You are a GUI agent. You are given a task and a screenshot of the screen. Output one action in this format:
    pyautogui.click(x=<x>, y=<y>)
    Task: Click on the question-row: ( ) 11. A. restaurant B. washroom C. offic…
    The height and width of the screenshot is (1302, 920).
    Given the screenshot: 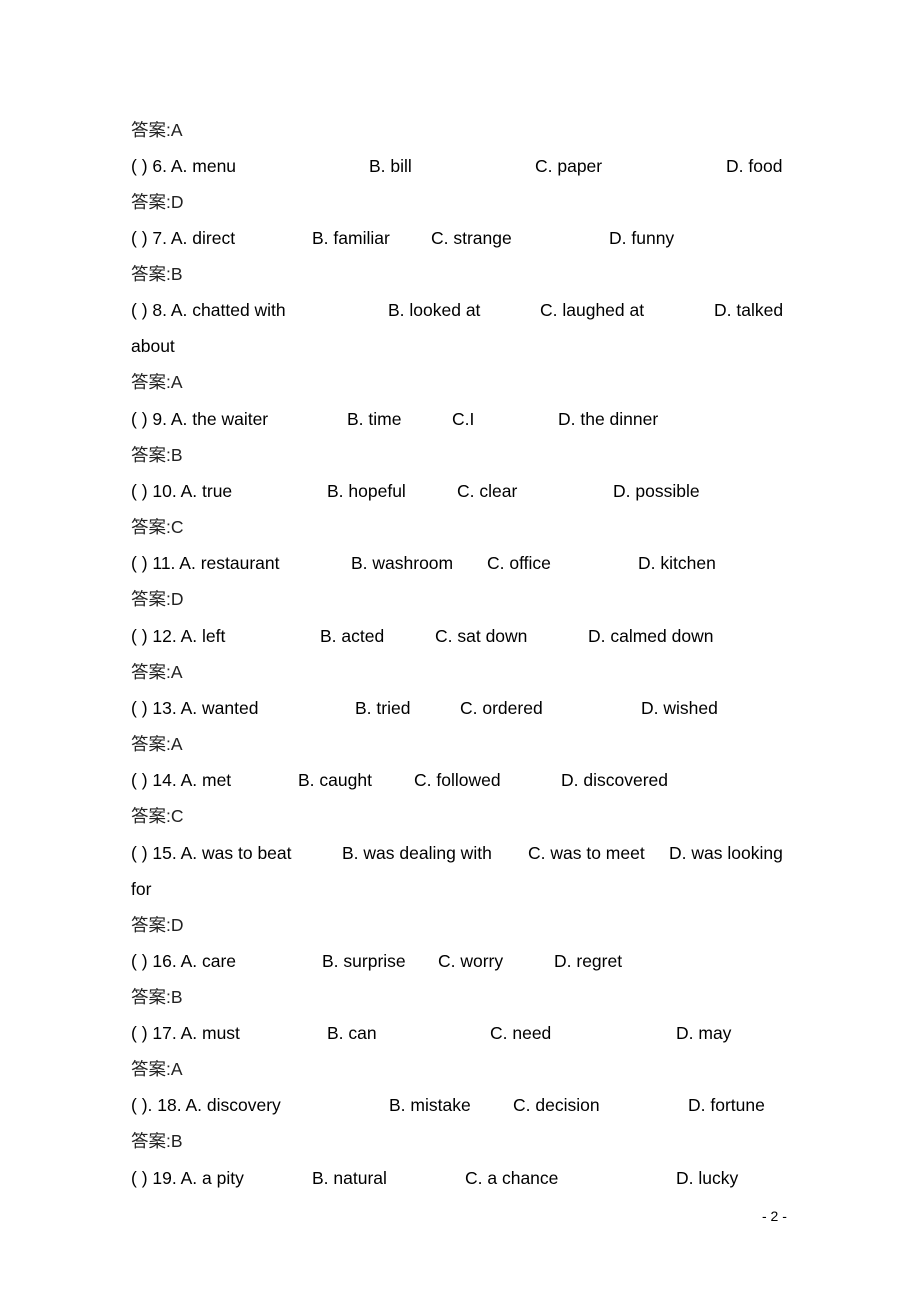 What is the action you would take?
    pyautogui.click(x=423, y=563)
    